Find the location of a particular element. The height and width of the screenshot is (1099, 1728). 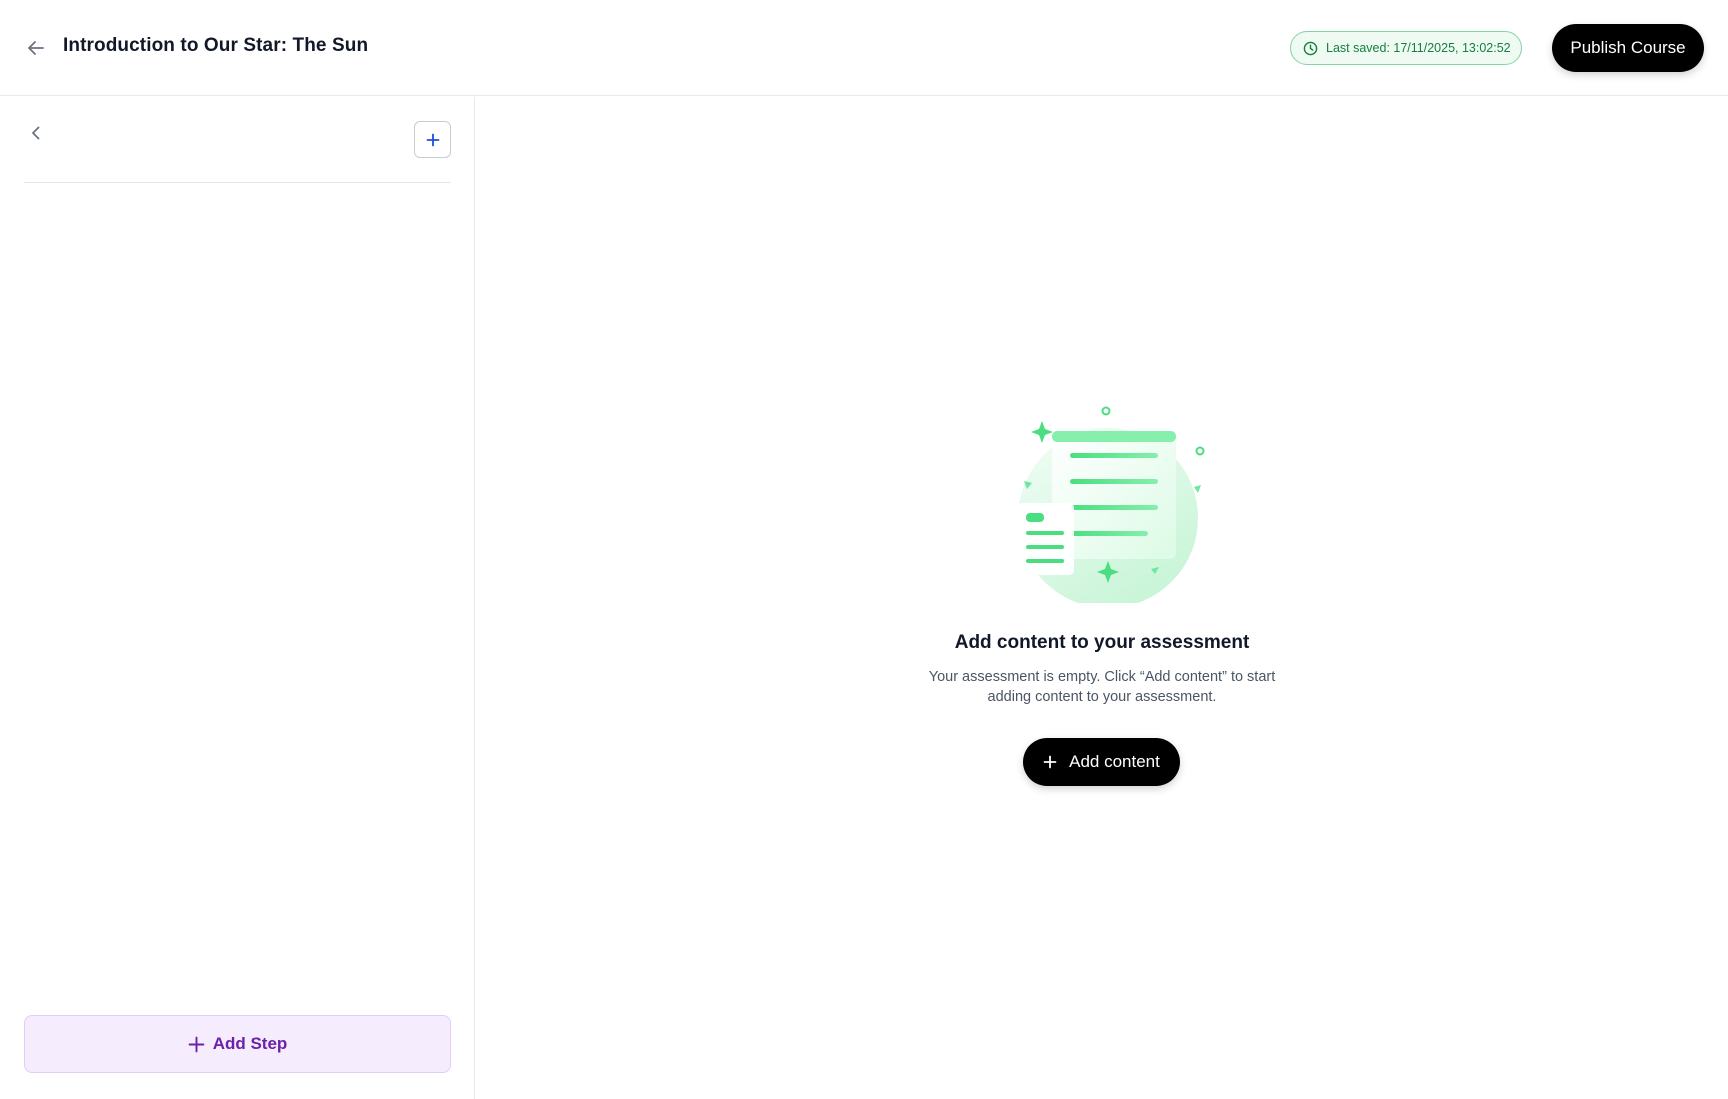

add-step-button: Add Step is located at coordinates (237, 1044).